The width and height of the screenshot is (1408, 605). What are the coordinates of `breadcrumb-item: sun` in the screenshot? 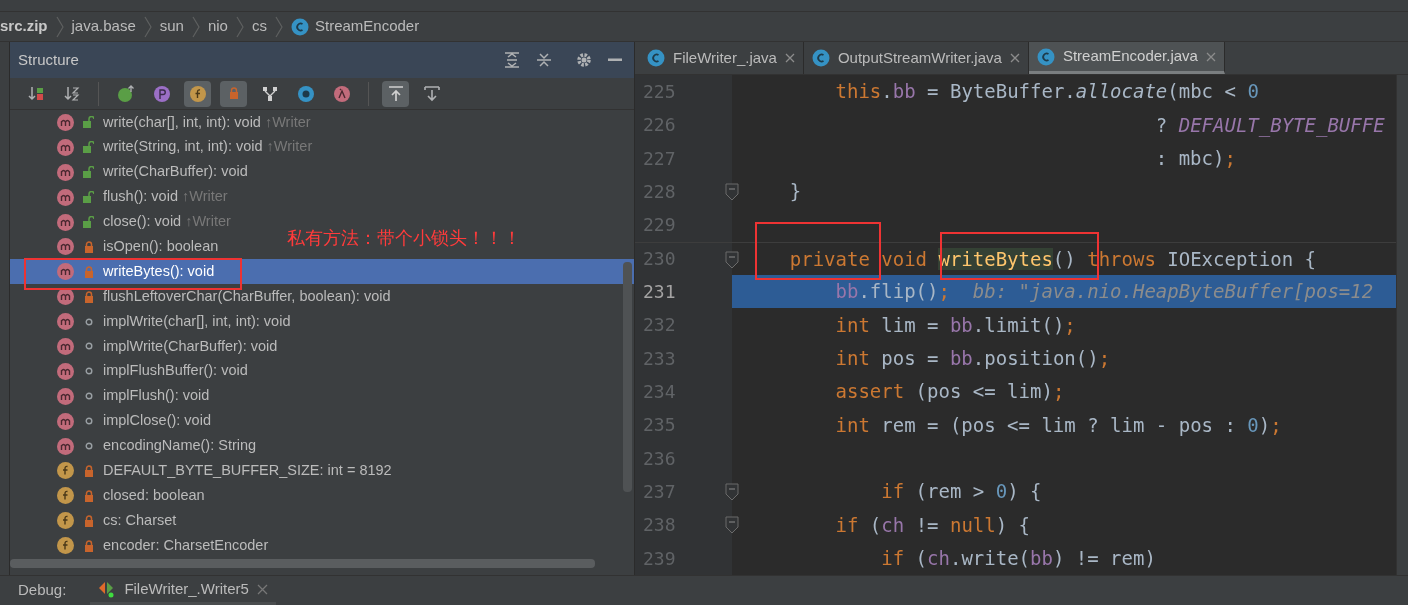 It's located at (171, 26).